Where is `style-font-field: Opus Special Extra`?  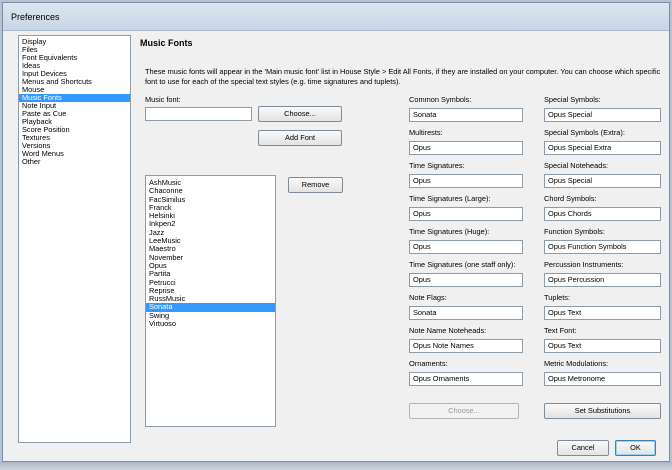
style-font-field: Opus Special Extra is located at coordinates (602, 148).